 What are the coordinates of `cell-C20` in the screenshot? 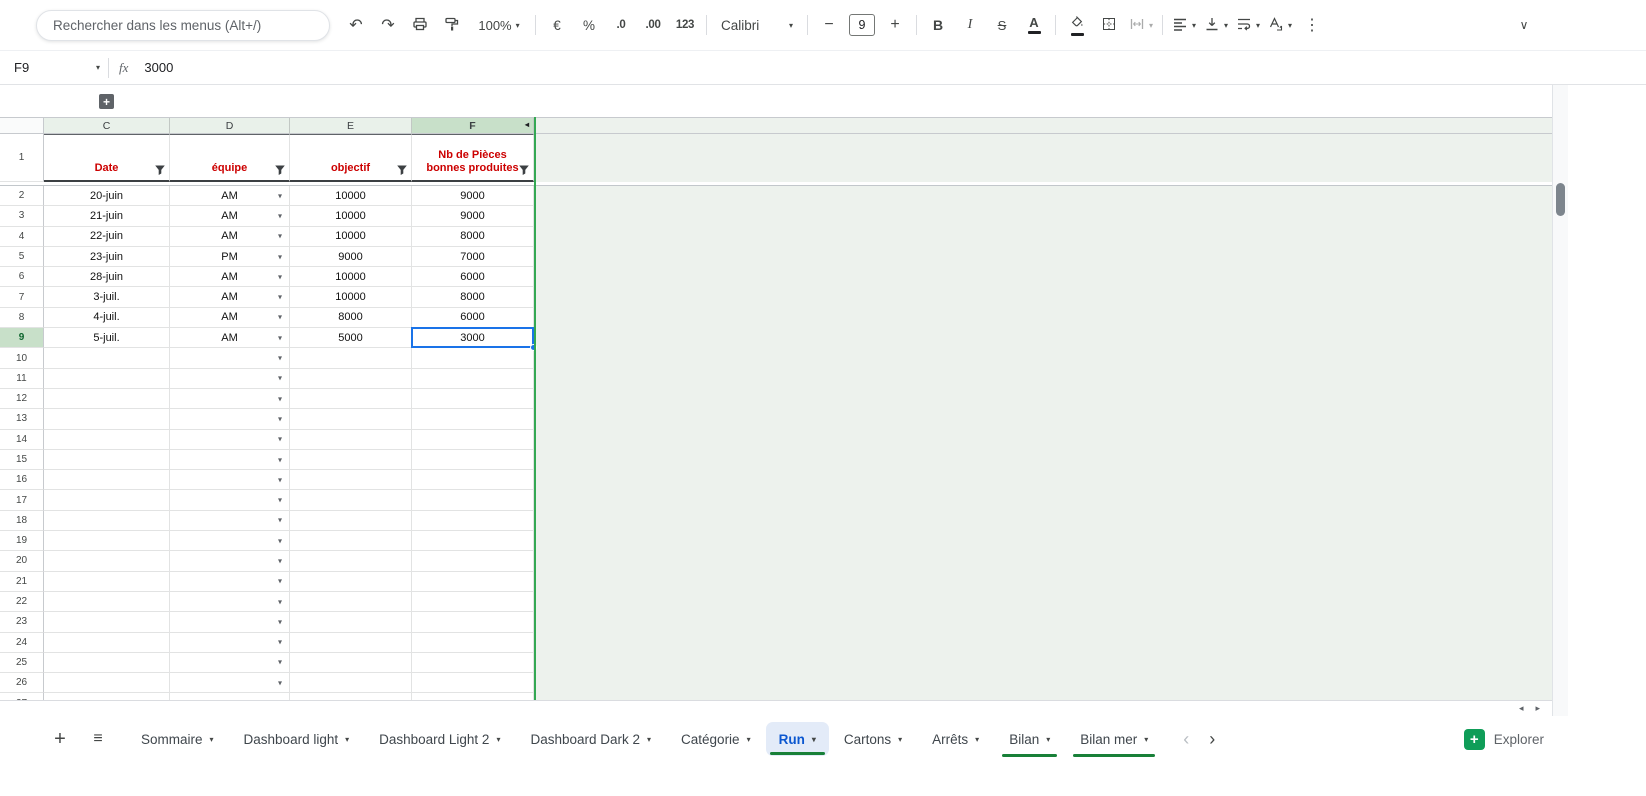 It's located at (107, 561).